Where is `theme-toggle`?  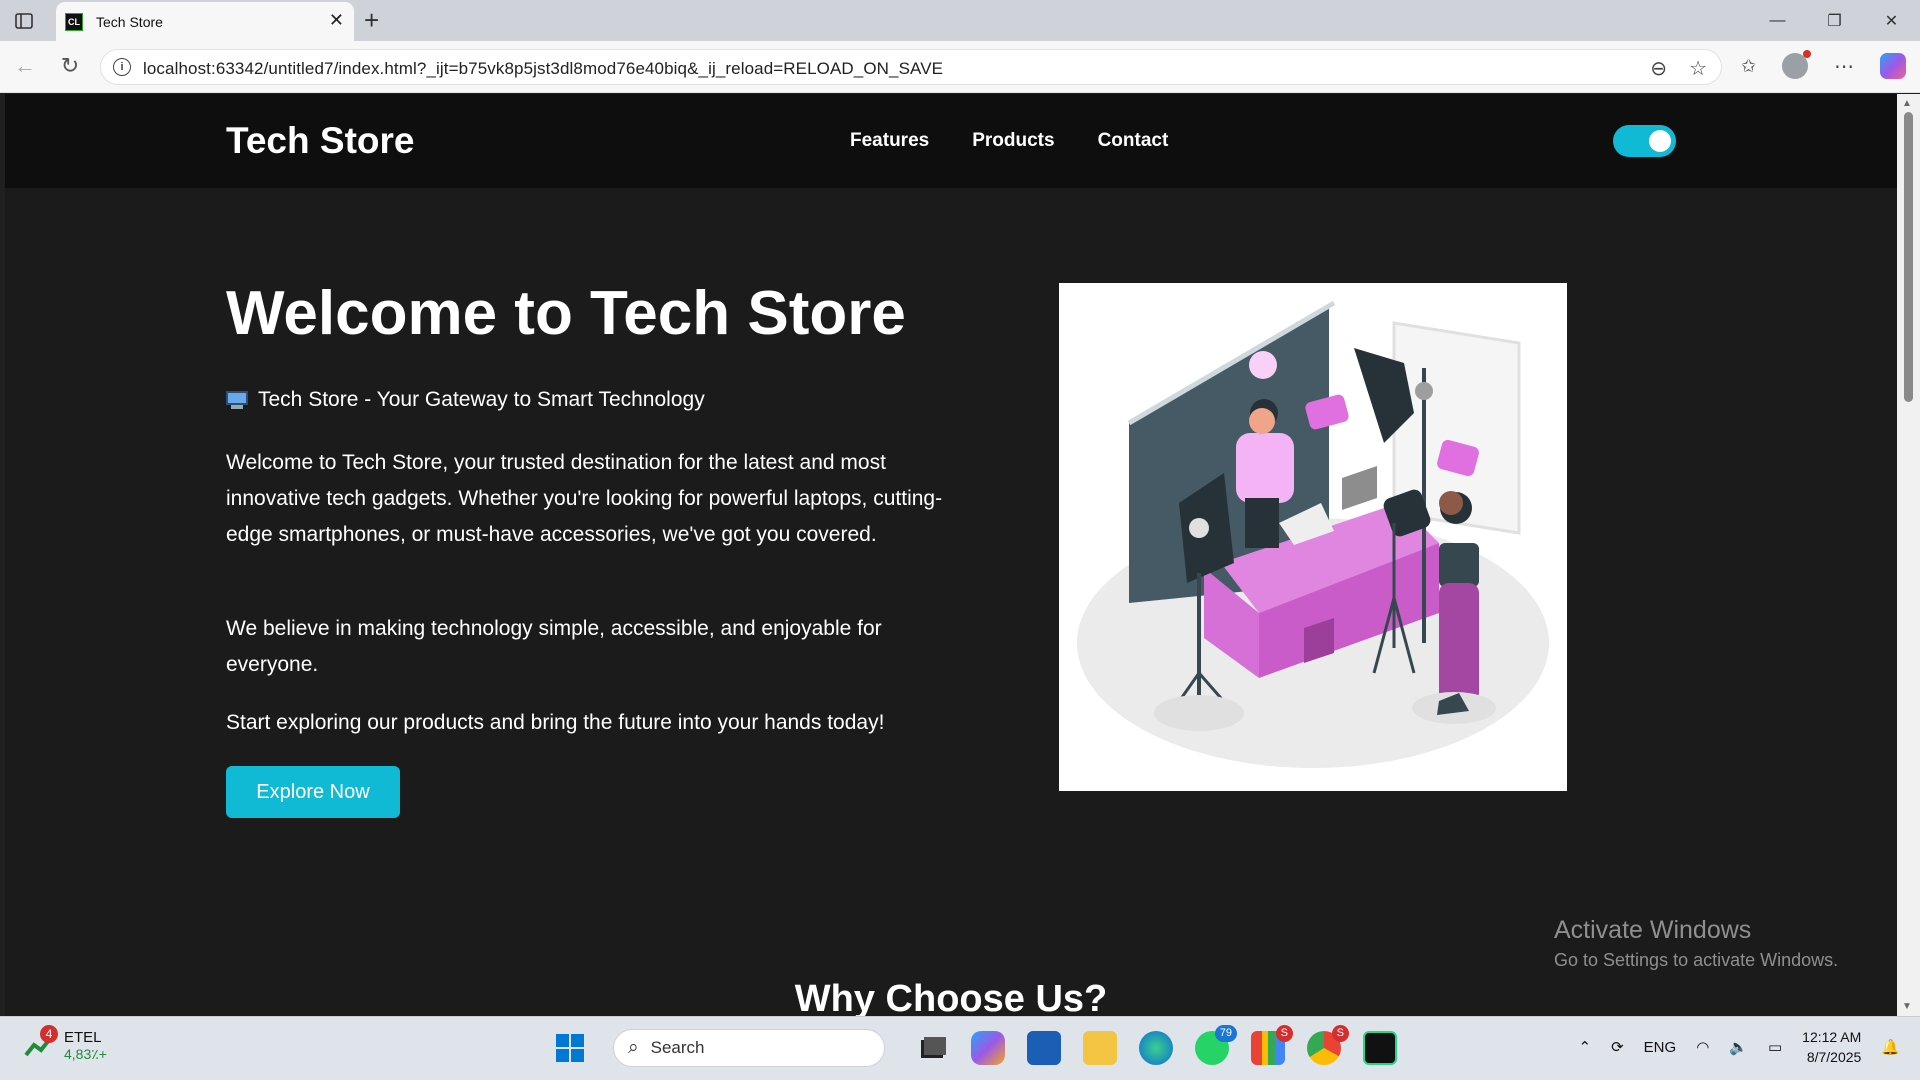 theme-toggle is located at coordinates (1644, 141).